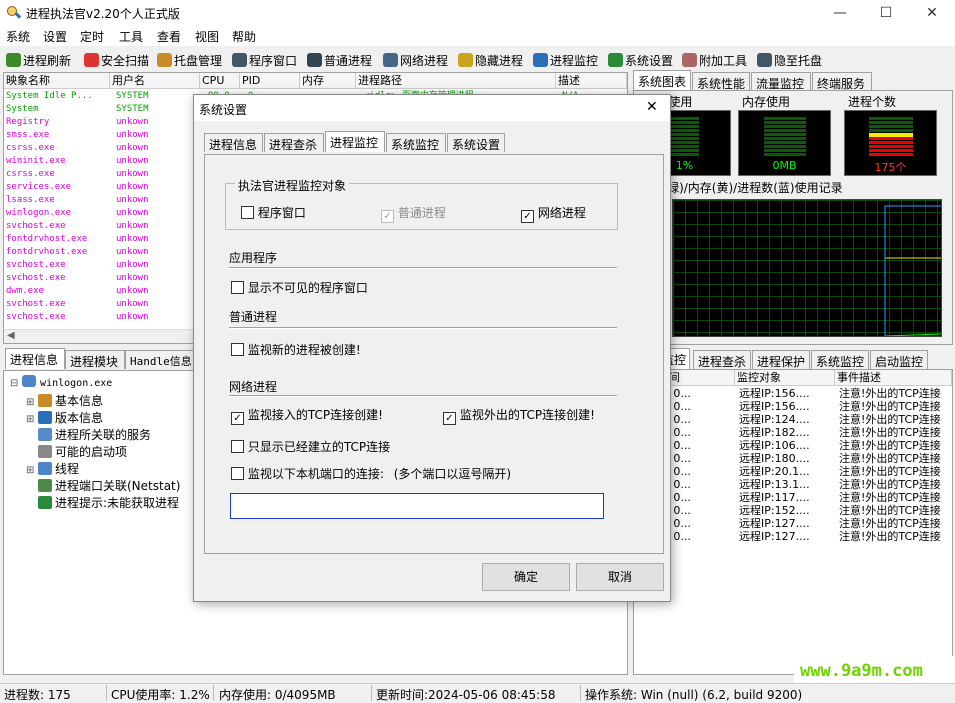  What do you see at coordinates (519, 415) in the screenshot?
I see `option-monitor-outgoing-tcp: ✓ 监视外出的TCP连接创建!` at bounding box center [519, 415].